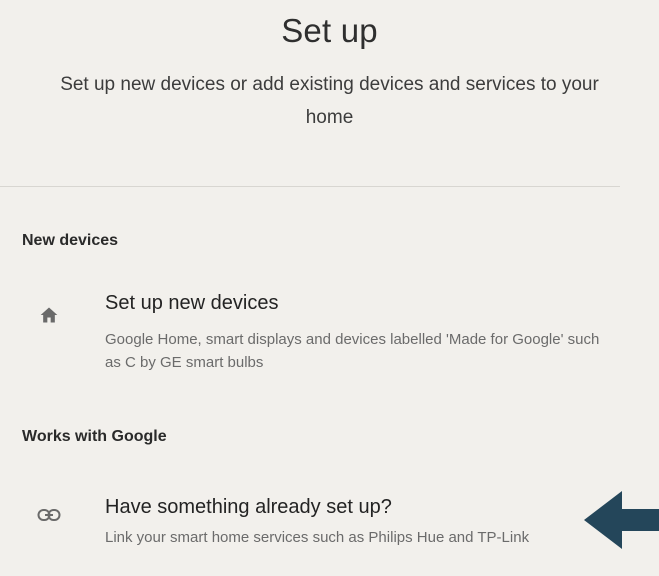  I want to click on home-icon, so click(49, 315).